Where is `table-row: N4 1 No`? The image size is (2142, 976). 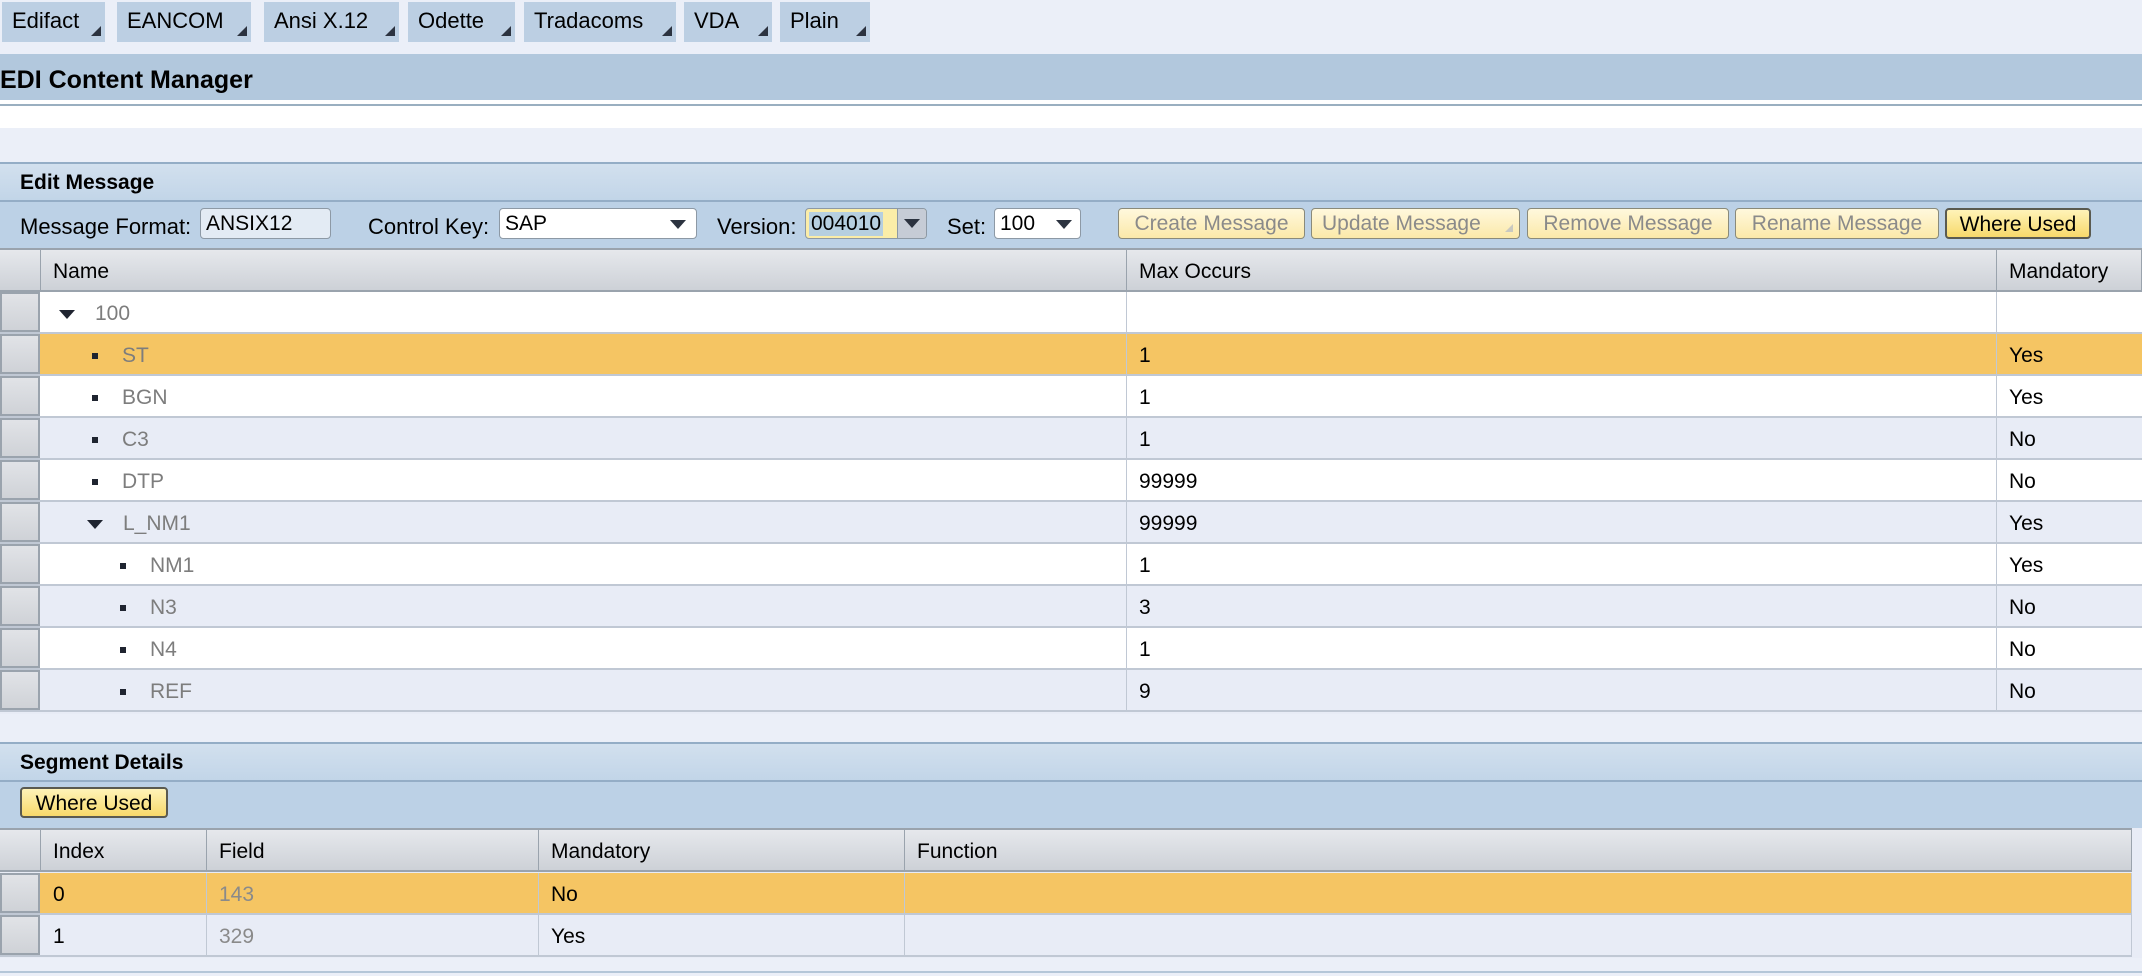
table-row: N4 1 No is located at coordinates (1071, 649).